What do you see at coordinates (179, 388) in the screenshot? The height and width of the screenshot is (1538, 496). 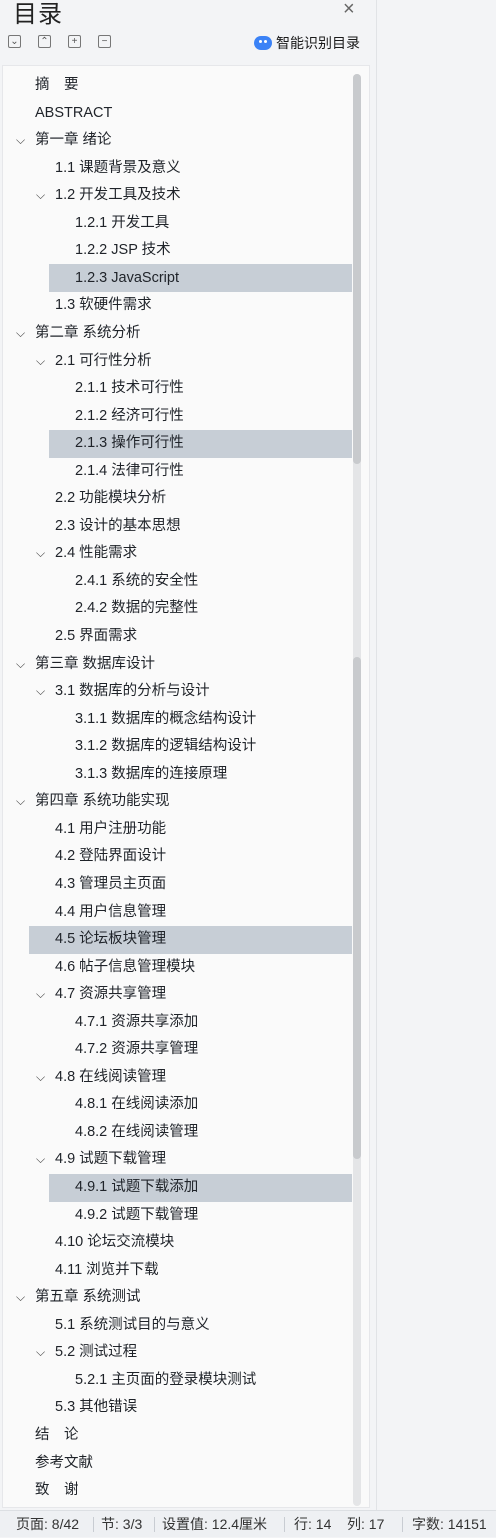 I see `toc-item: 2.1.1 技术可行性` at bounding box center [179, 388].